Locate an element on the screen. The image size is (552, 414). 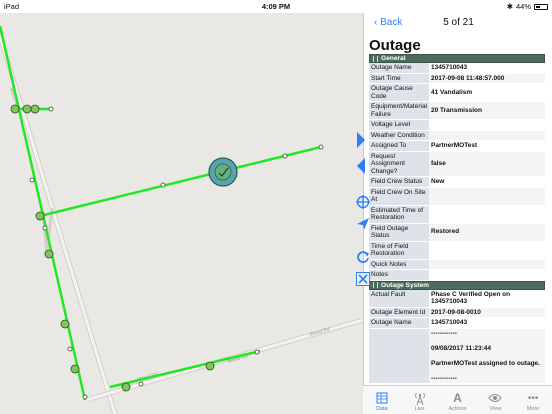
attribute-key: Estimated Time of Restoration is located at coordinates (399, 214).